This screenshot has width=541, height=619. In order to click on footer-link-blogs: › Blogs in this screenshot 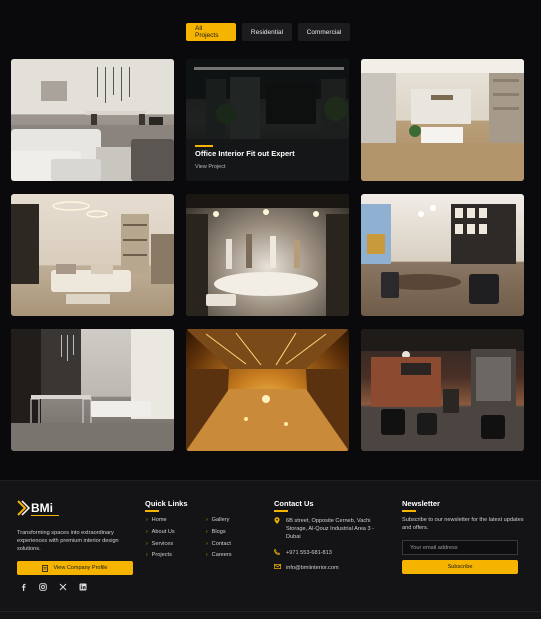, I will do `click(219, 535)`.